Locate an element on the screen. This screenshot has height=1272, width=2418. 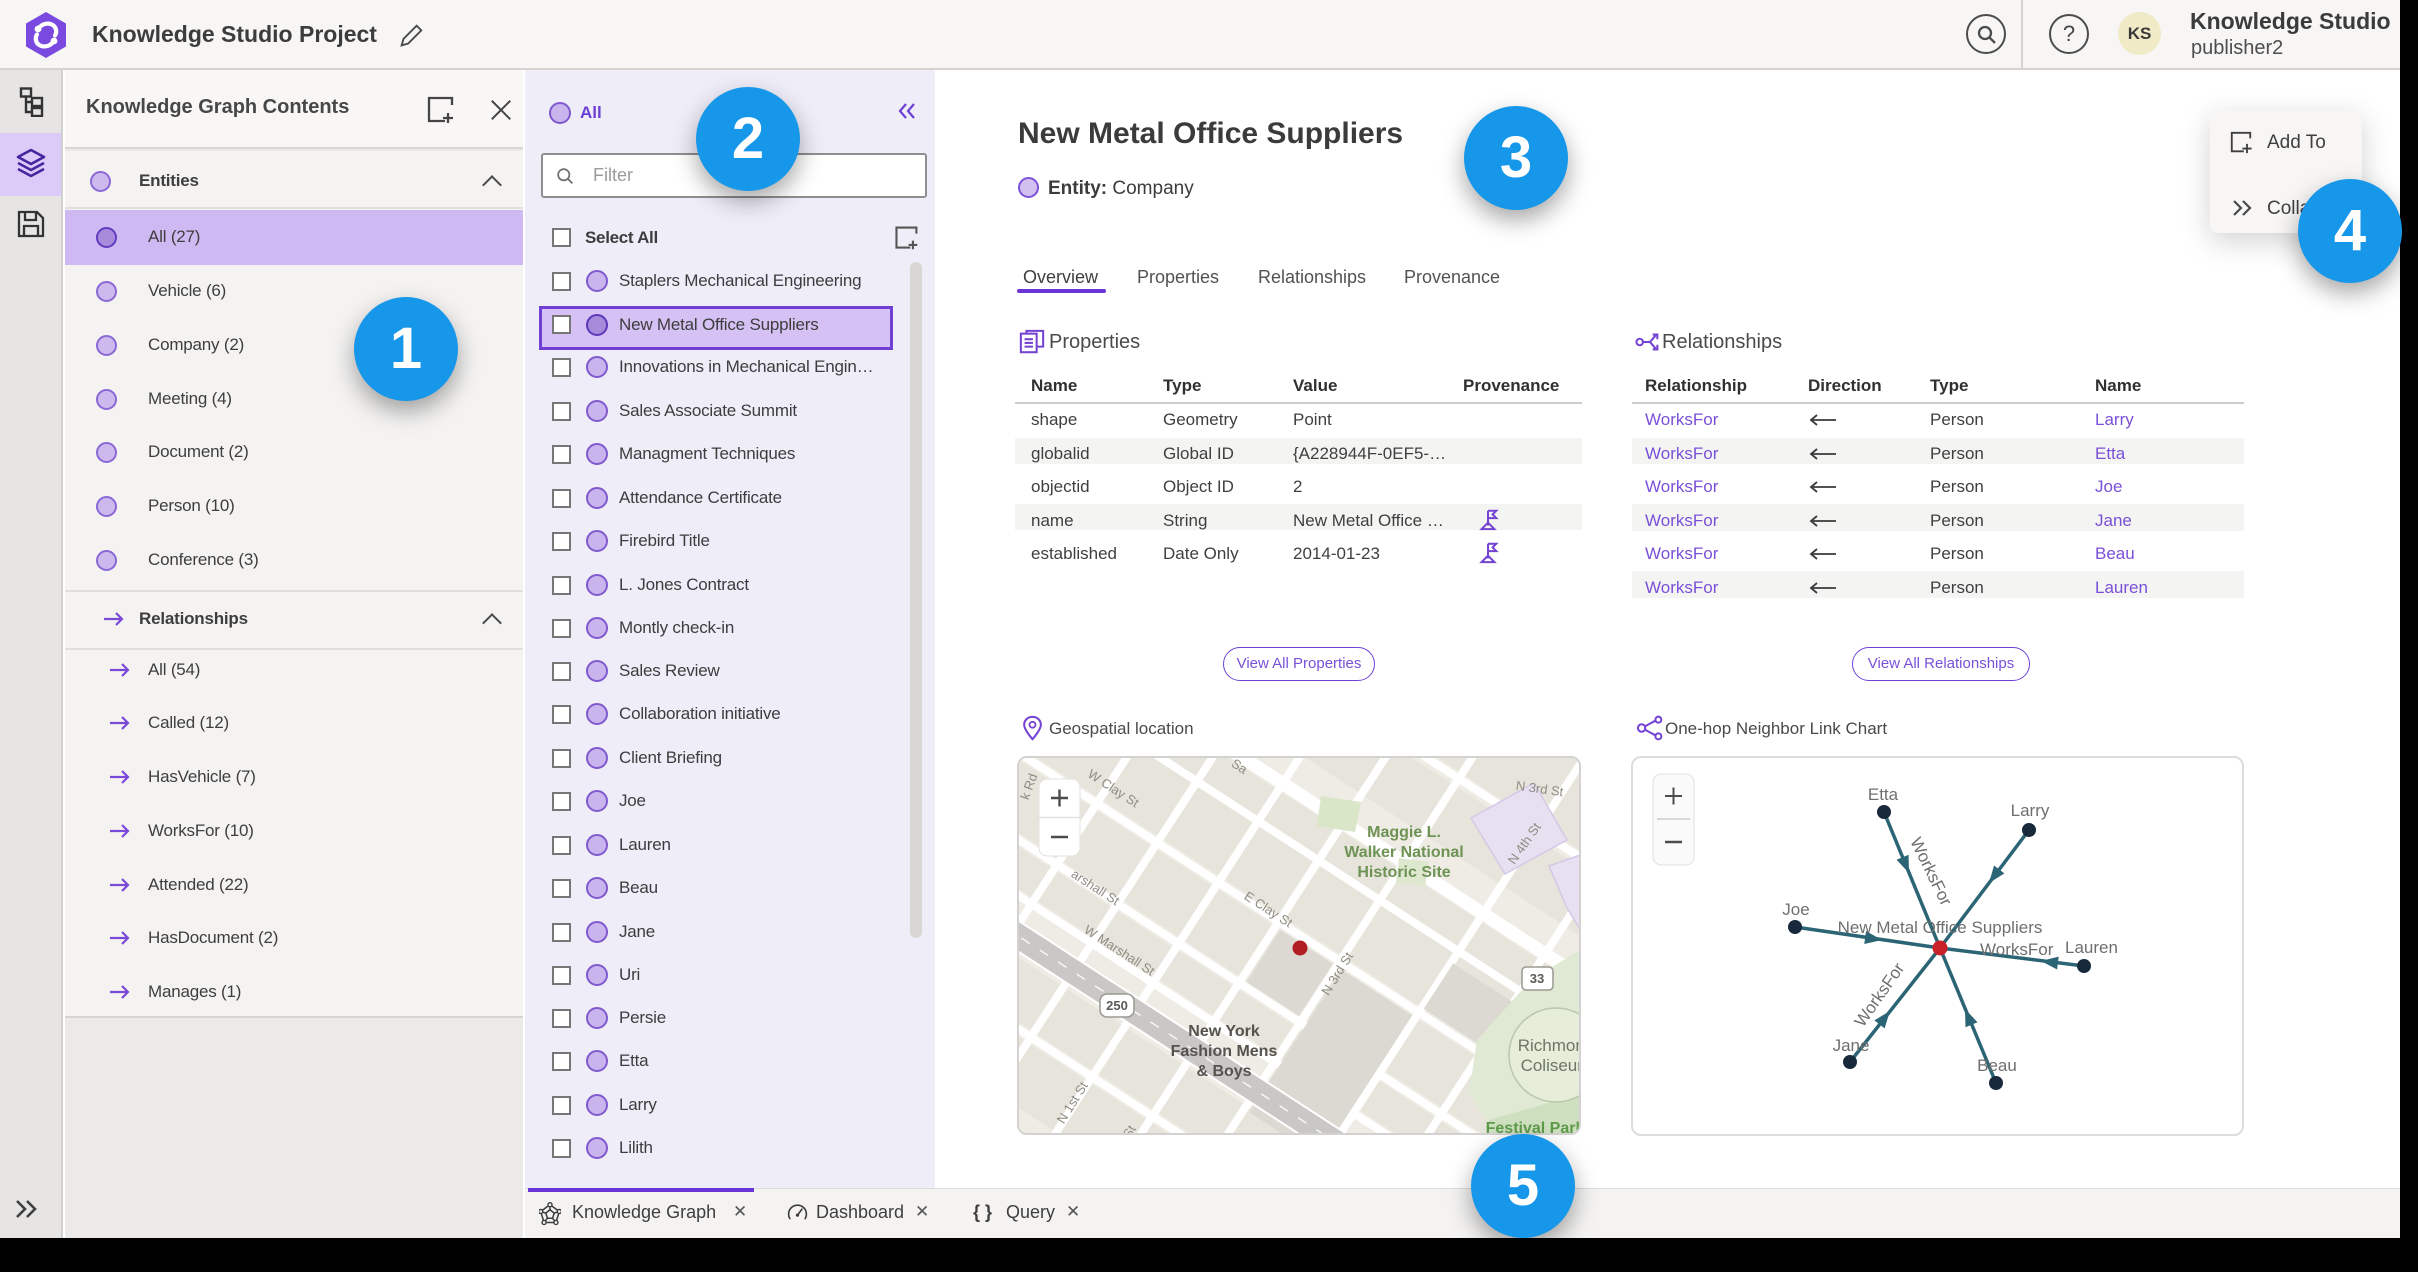
svg-text: Historic Site is located at coordinates (1403, 872).